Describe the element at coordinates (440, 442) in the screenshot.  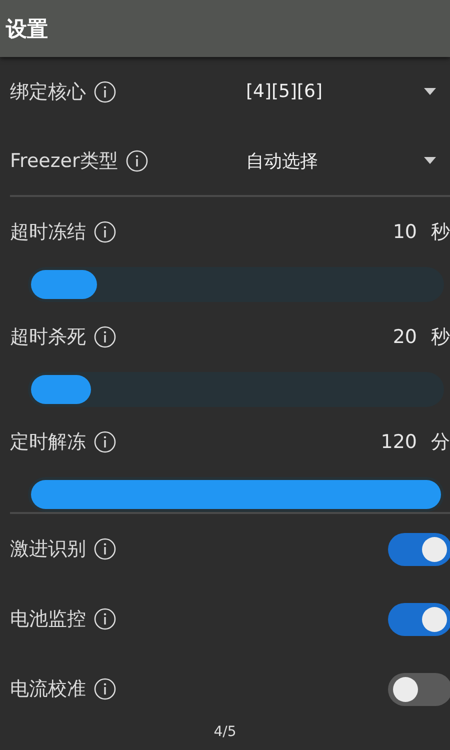
I see `unit-text: 分` at that location.